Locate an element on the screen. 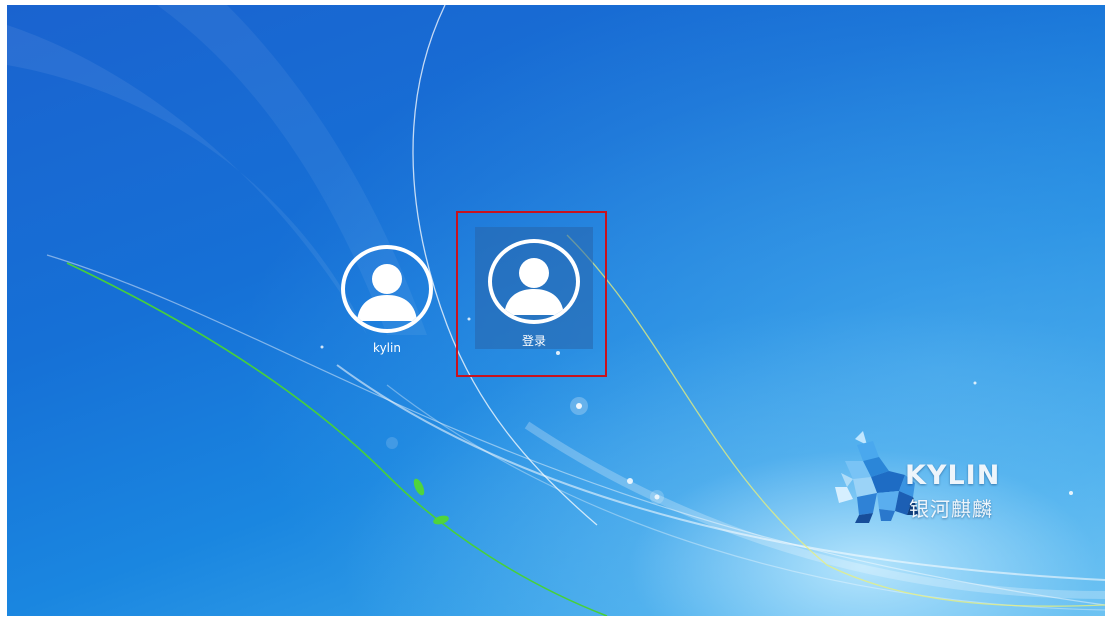 Image resolution: width=1110 pixels, height=619 pixels. user-tile-login: 登录 is located at coordinates (534, 288).